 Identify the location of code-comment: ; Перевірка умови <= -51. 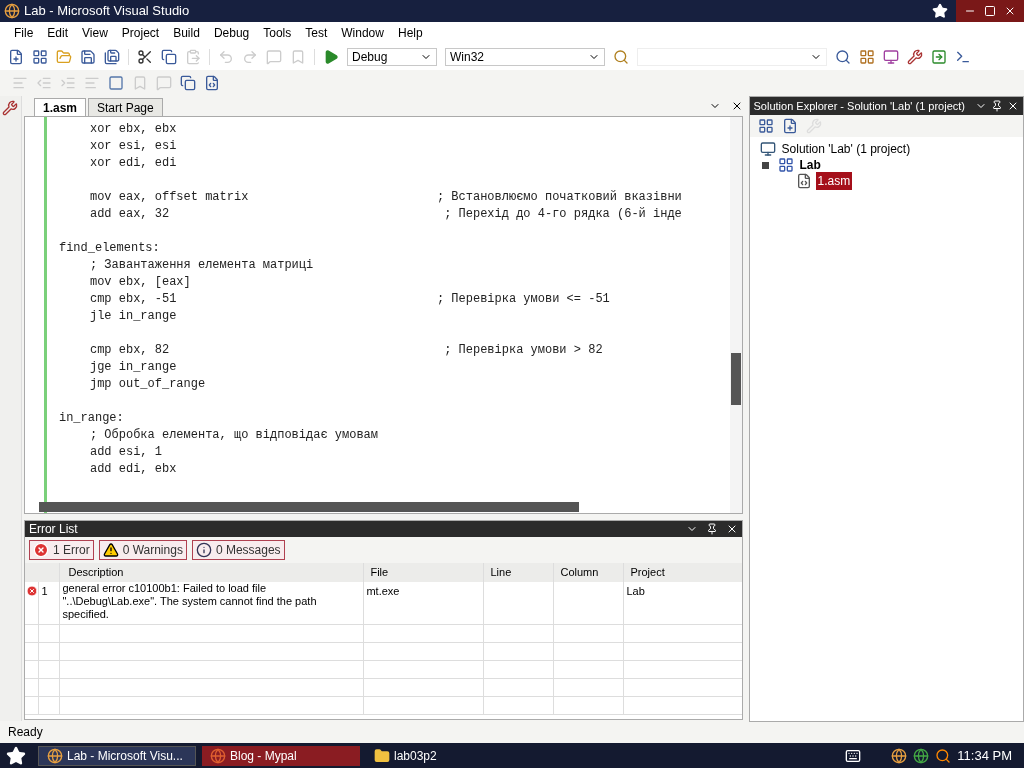
(523, 299).